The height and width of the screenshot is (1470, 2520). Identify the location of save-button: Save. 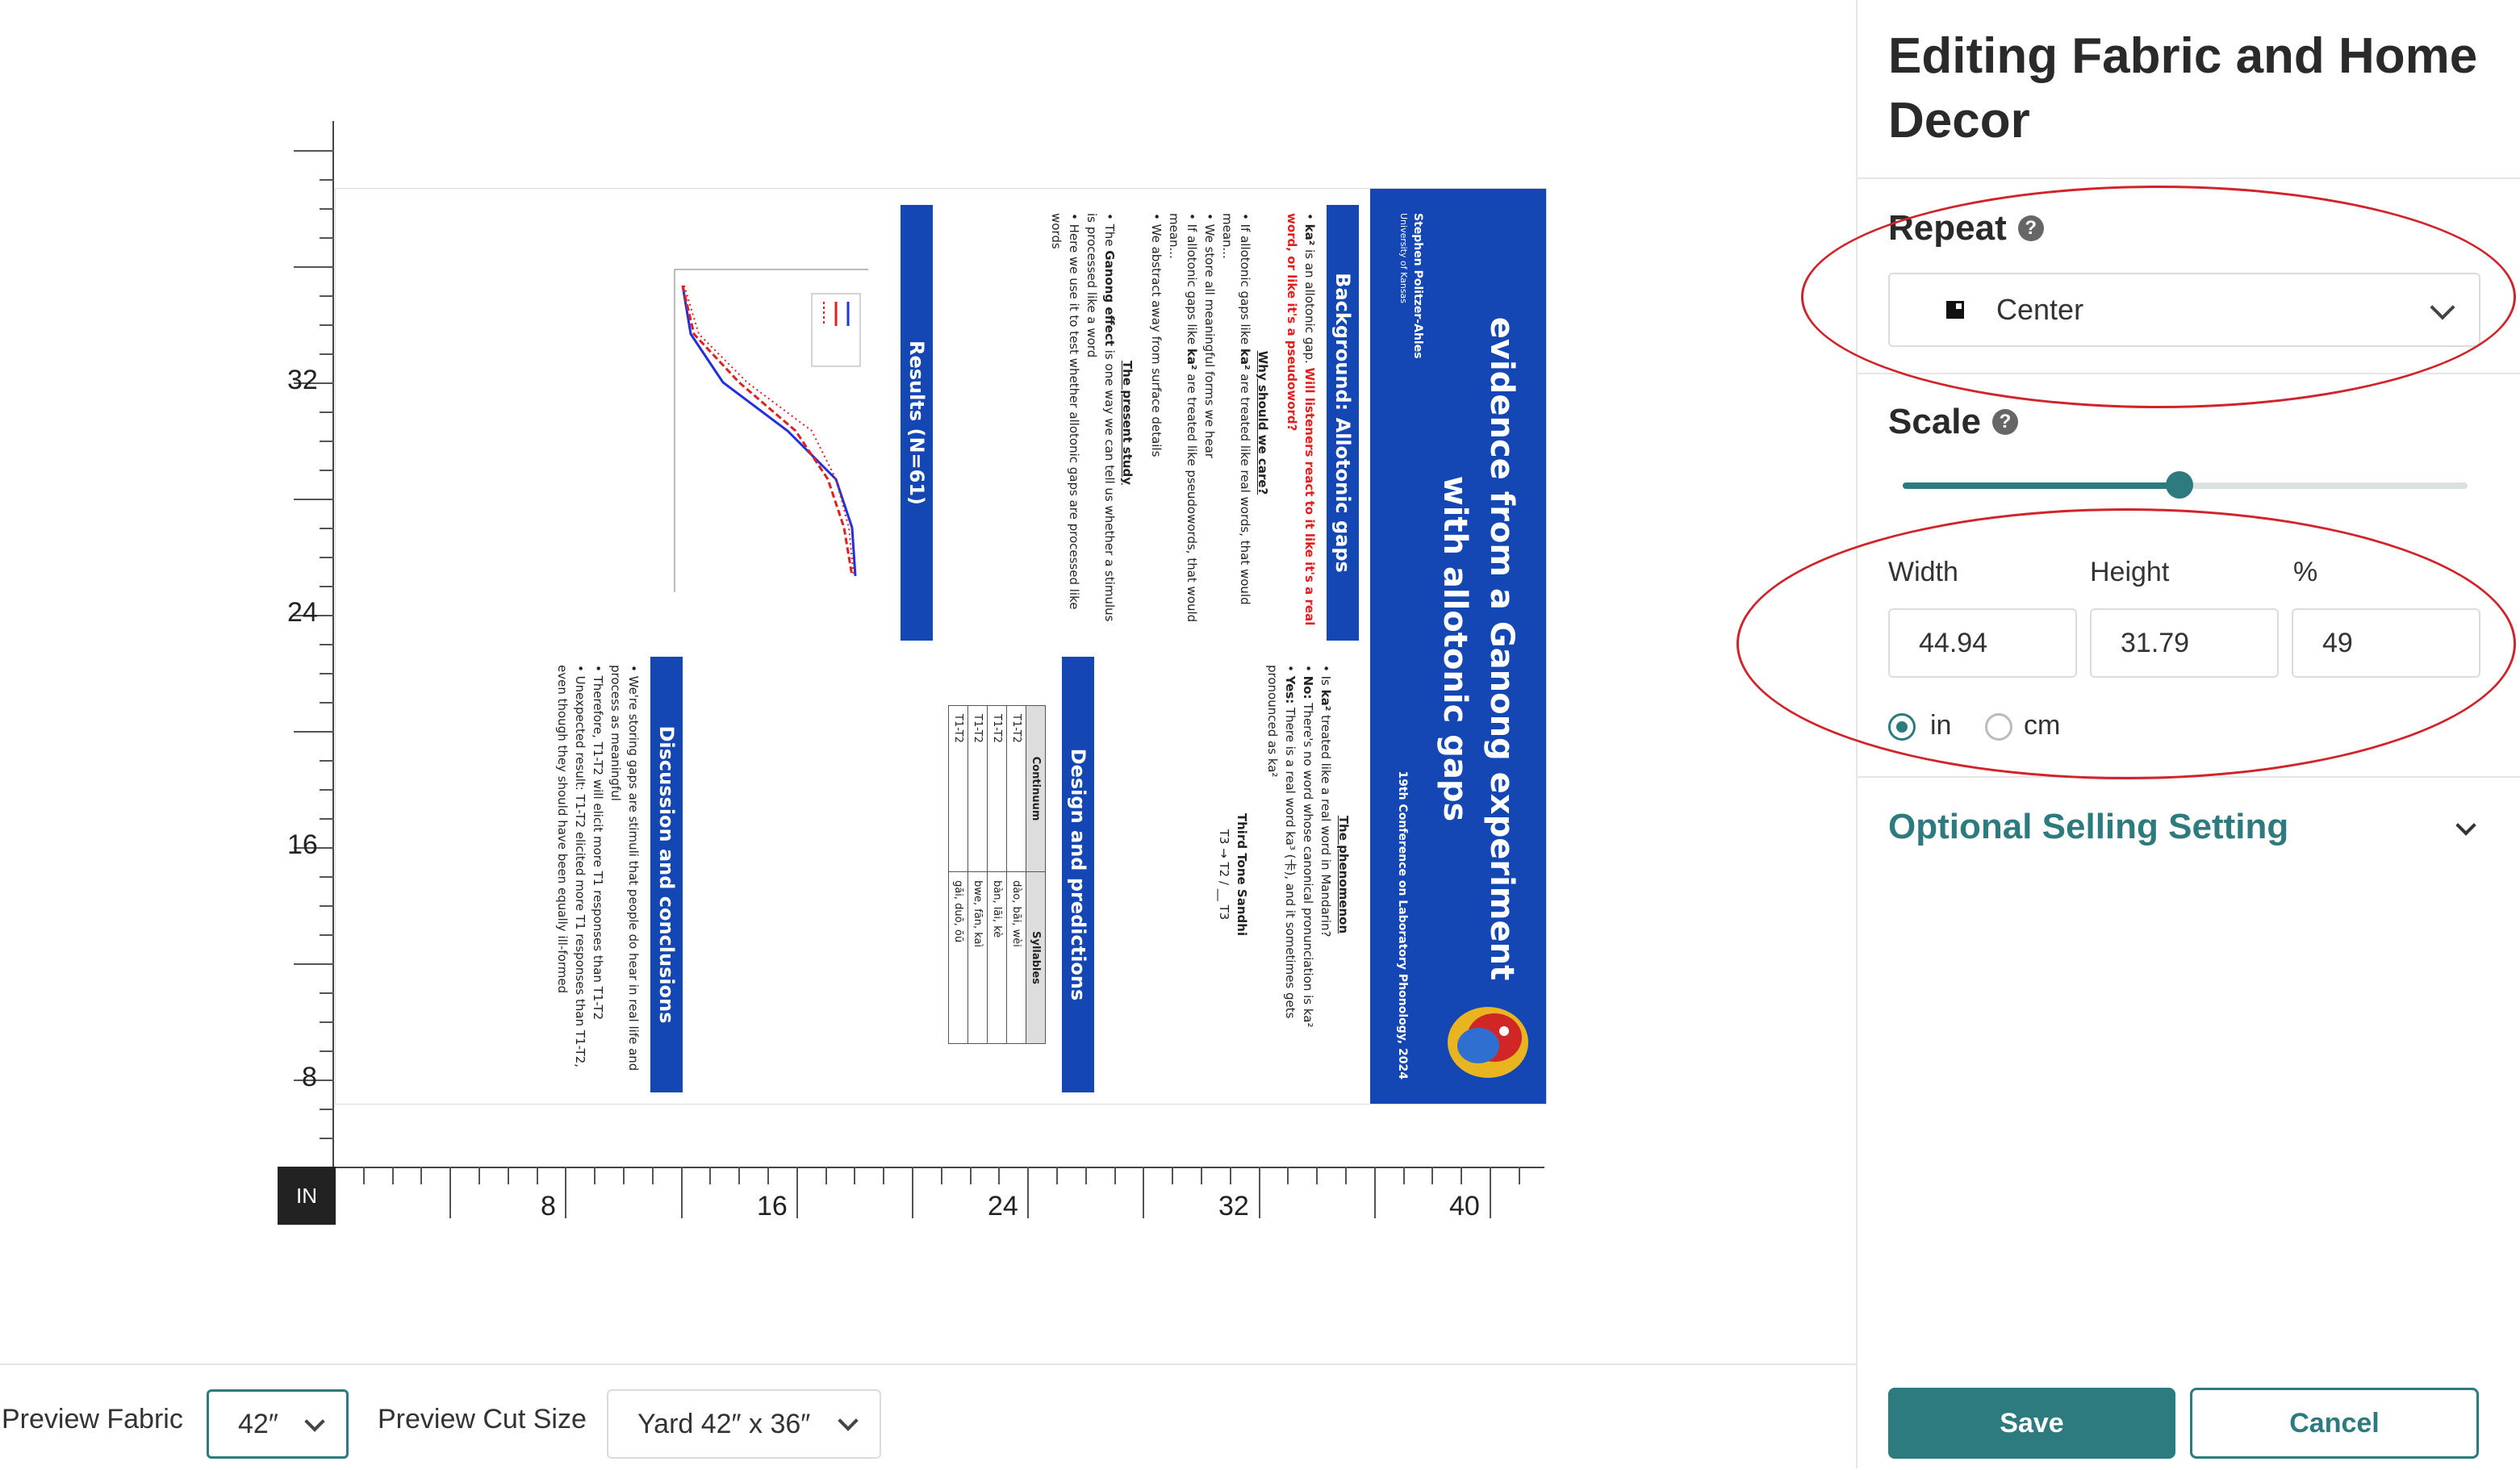
(2032, 1423).